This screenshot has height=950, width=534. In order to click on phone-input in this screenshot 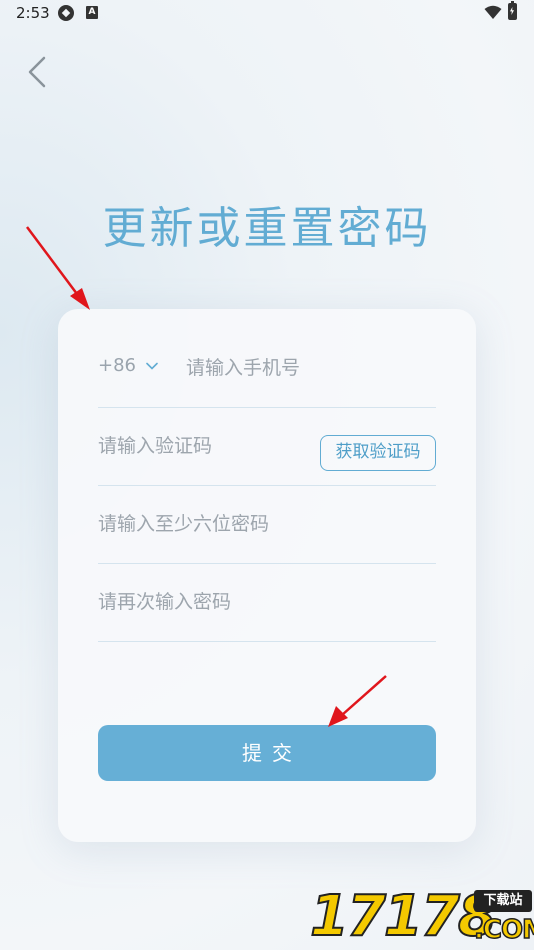, I will do `click(311, 368)`.